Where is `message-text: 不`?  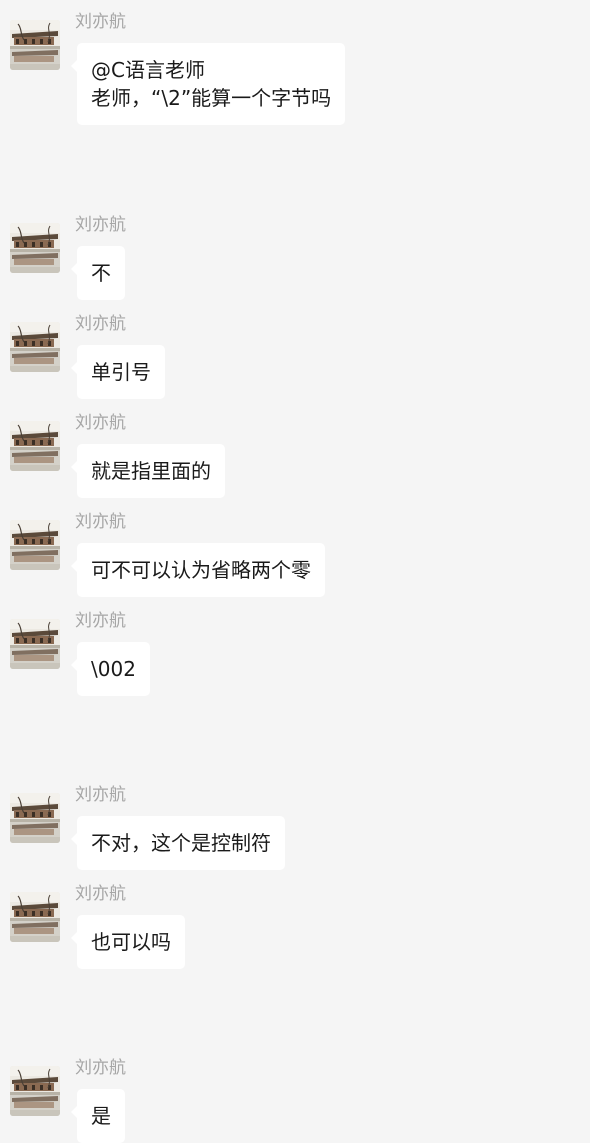 message-text: 不 is located at coordinates (101, 273).